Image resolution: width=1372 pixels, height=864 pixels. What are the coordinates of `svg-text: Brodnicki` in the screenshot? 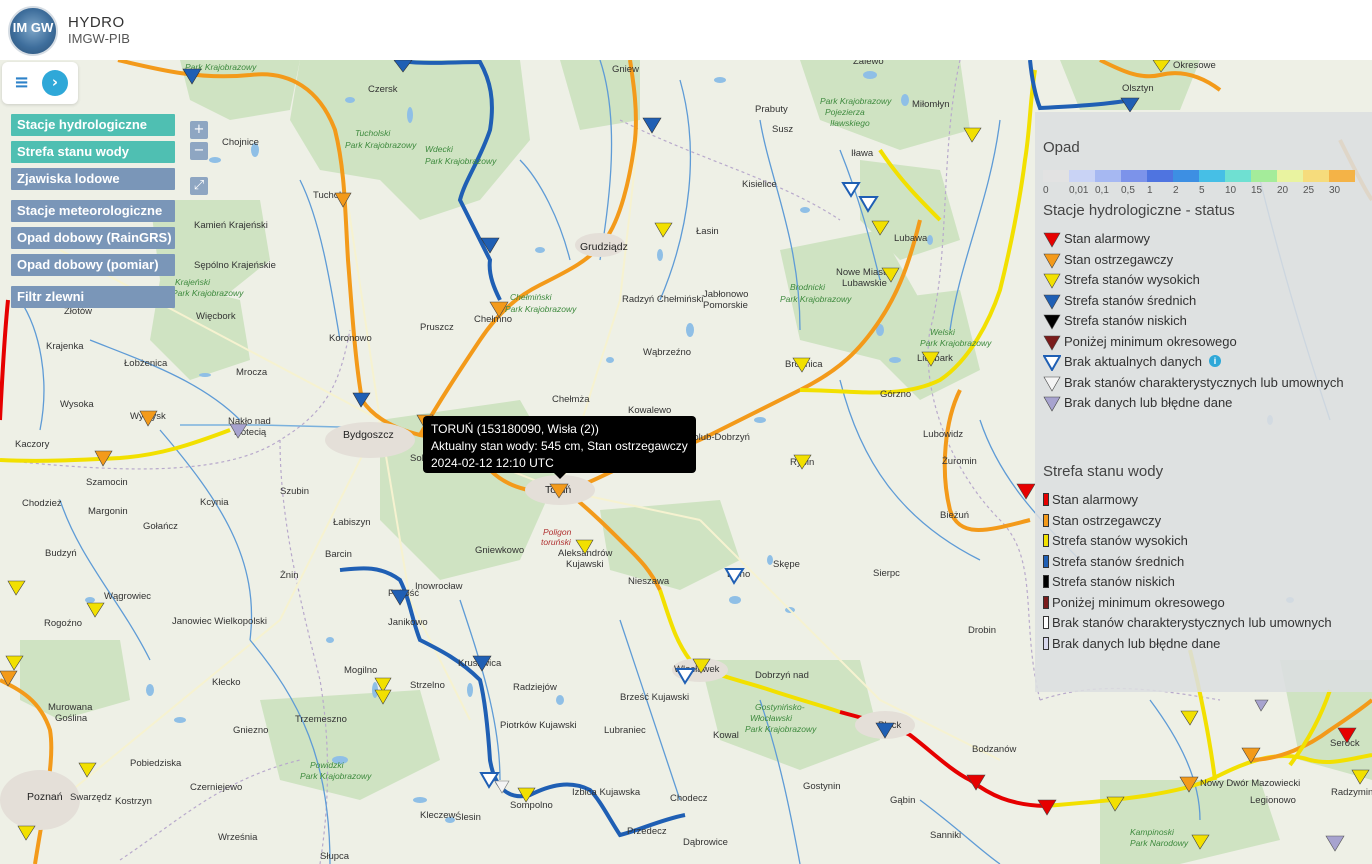 It's located at (808, 287).